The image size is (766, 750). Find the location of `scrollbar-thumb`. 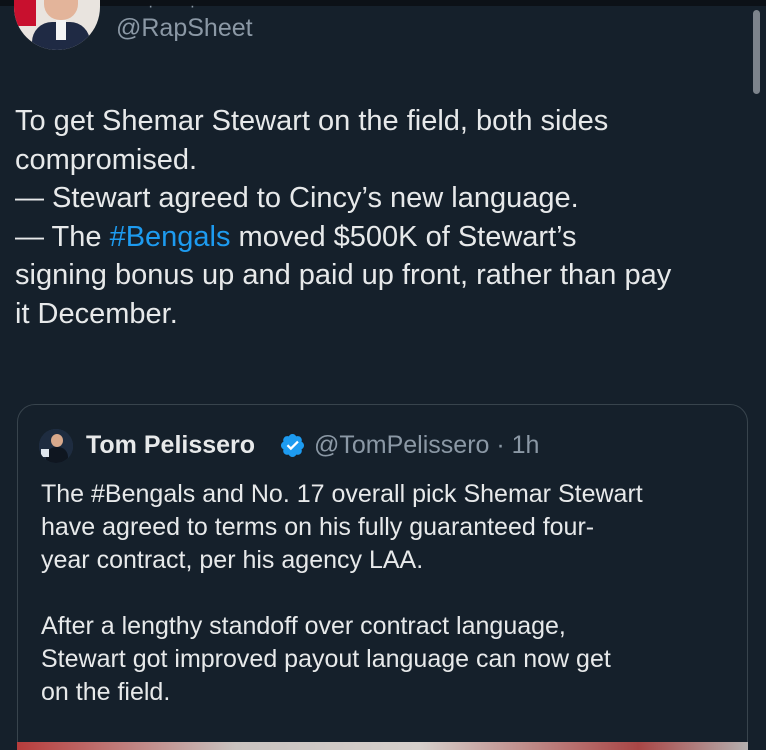

scrollbar-thumb is located at coordinates (756, 52).